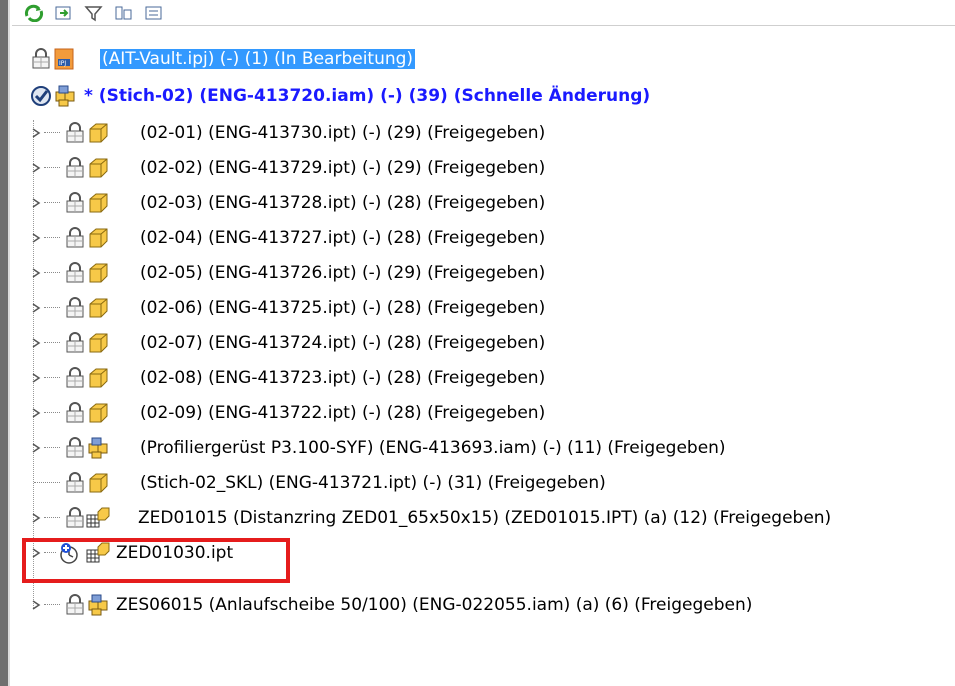 The height and width of the screenshot is (686, 955). What do you see at coordinates (65, 59) in the screenshot?
I see `project-file-icon: IPJ` at bounding box center [65, 59].